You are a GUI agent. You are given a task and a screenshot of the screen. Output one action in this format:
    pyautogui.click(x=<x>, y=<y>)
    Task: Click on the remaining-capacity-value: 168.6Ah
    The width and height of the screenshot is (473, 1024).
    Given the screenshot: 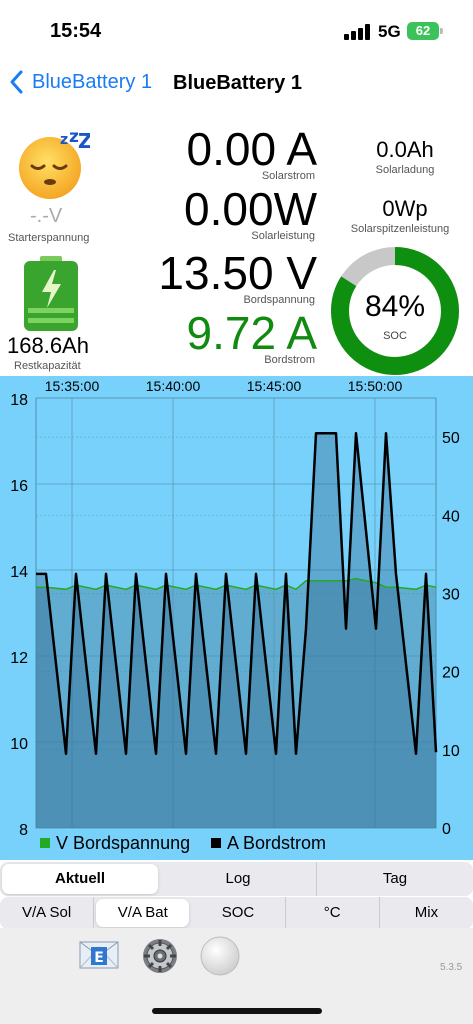 What is the action you would take?
    pyautogui.click(x=48, y=345)
    